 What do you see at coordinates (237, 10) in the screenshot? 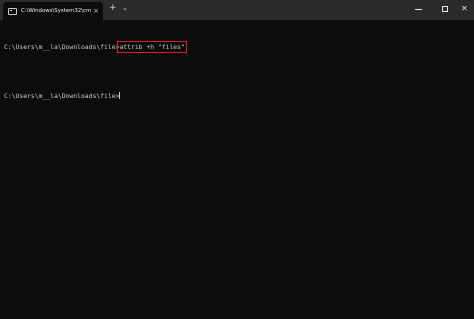
I see `title-bar: C:\Windows\System32\cmd.e × + ⌄ ✕` at bounding box center [237, 10].